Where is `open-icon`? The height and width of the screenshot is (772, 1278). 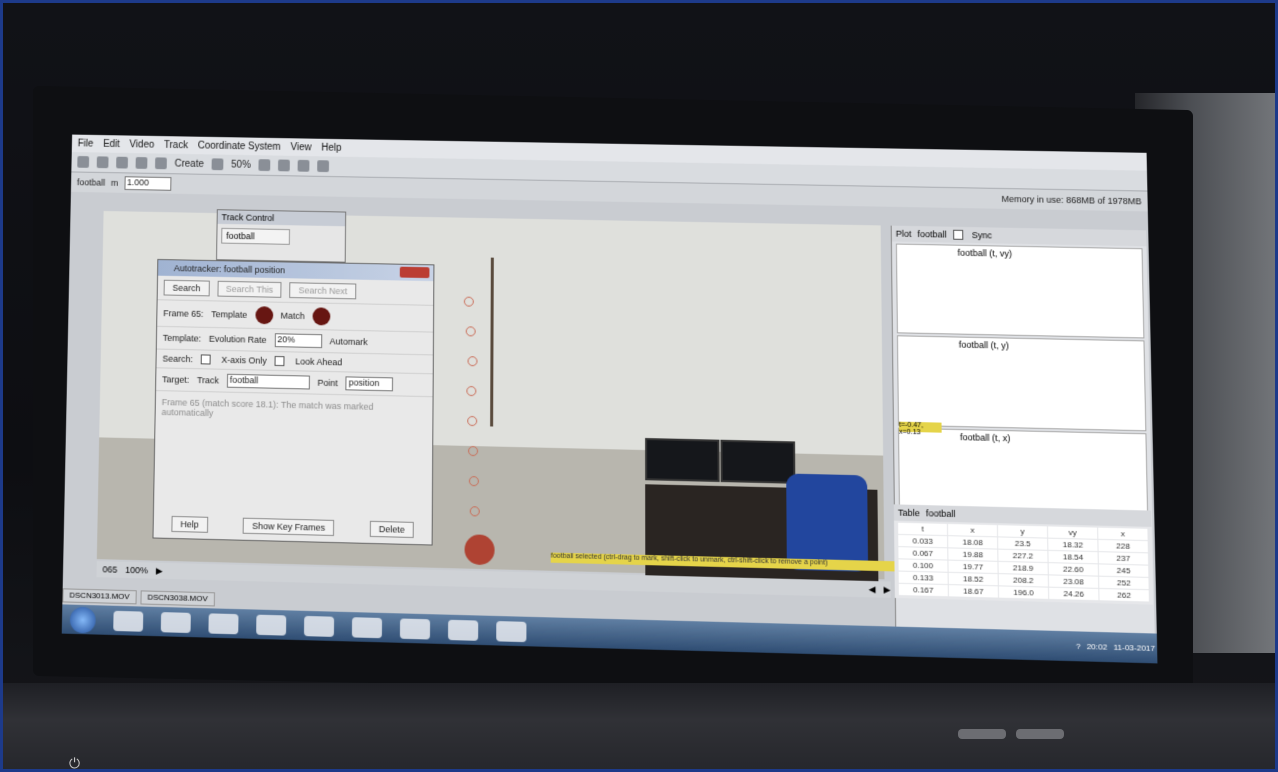 open-icon is located at coordinates (83, 162).